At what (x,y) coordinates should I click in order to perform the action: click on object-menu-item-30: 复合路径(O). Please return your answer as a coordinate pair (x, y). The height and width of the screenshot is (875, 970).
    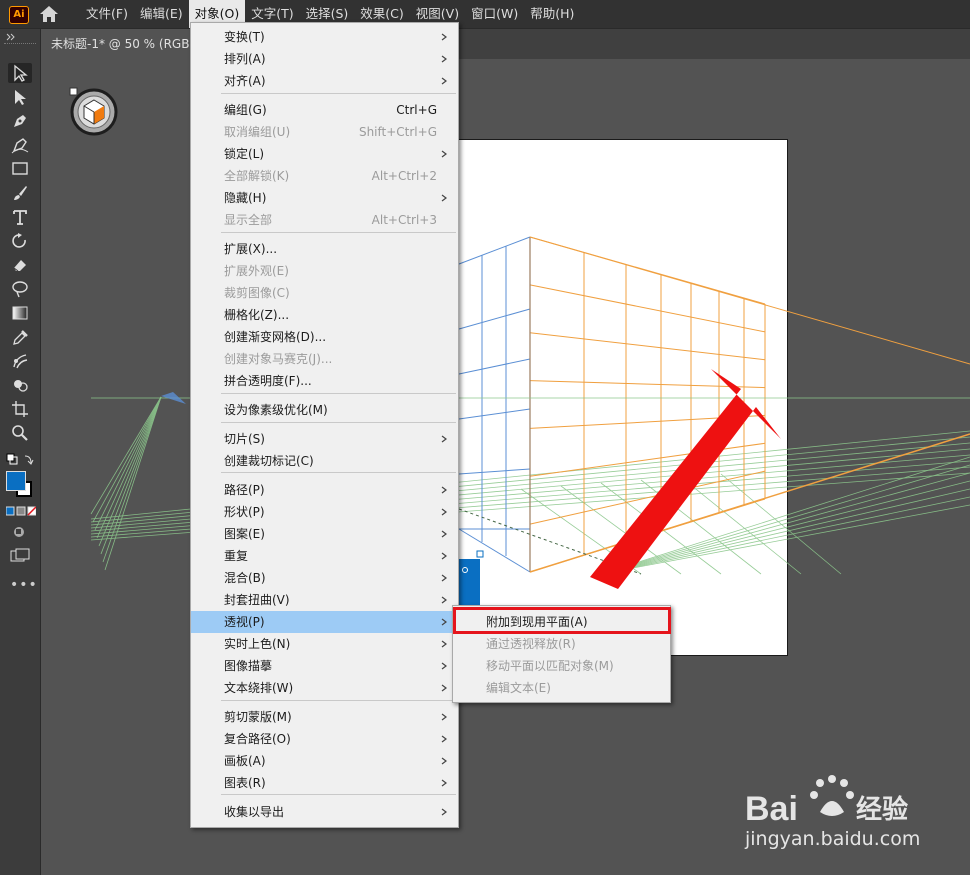
    Looking at the image, I should click on (324, 739).